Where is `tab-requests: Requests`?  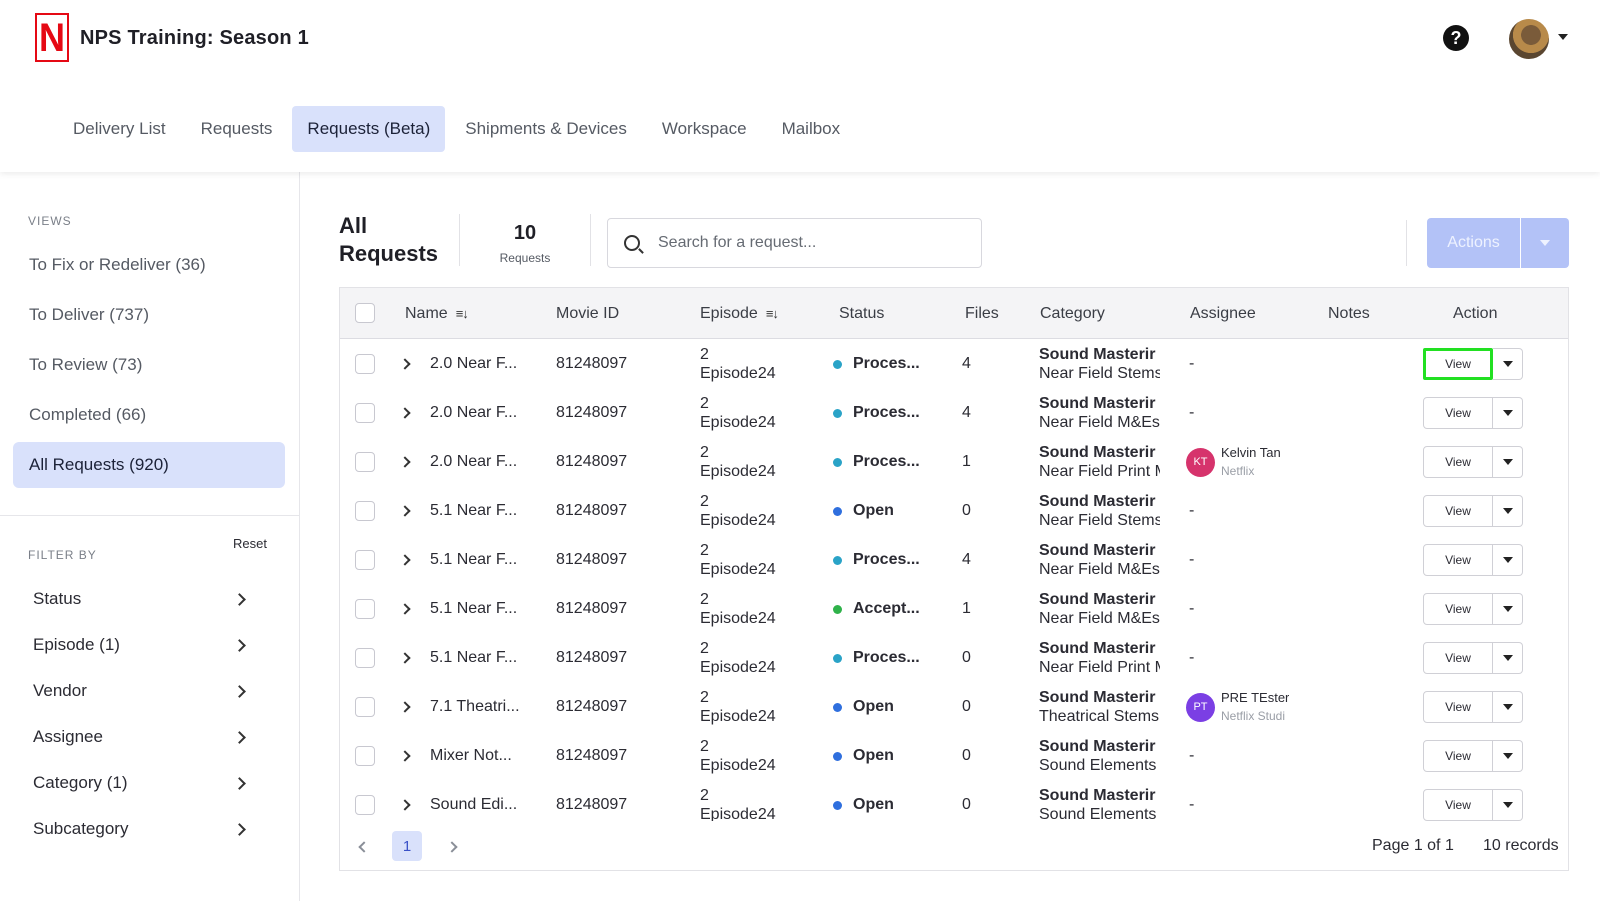 tab-requests: Requests is located at coordinates (237, 129).